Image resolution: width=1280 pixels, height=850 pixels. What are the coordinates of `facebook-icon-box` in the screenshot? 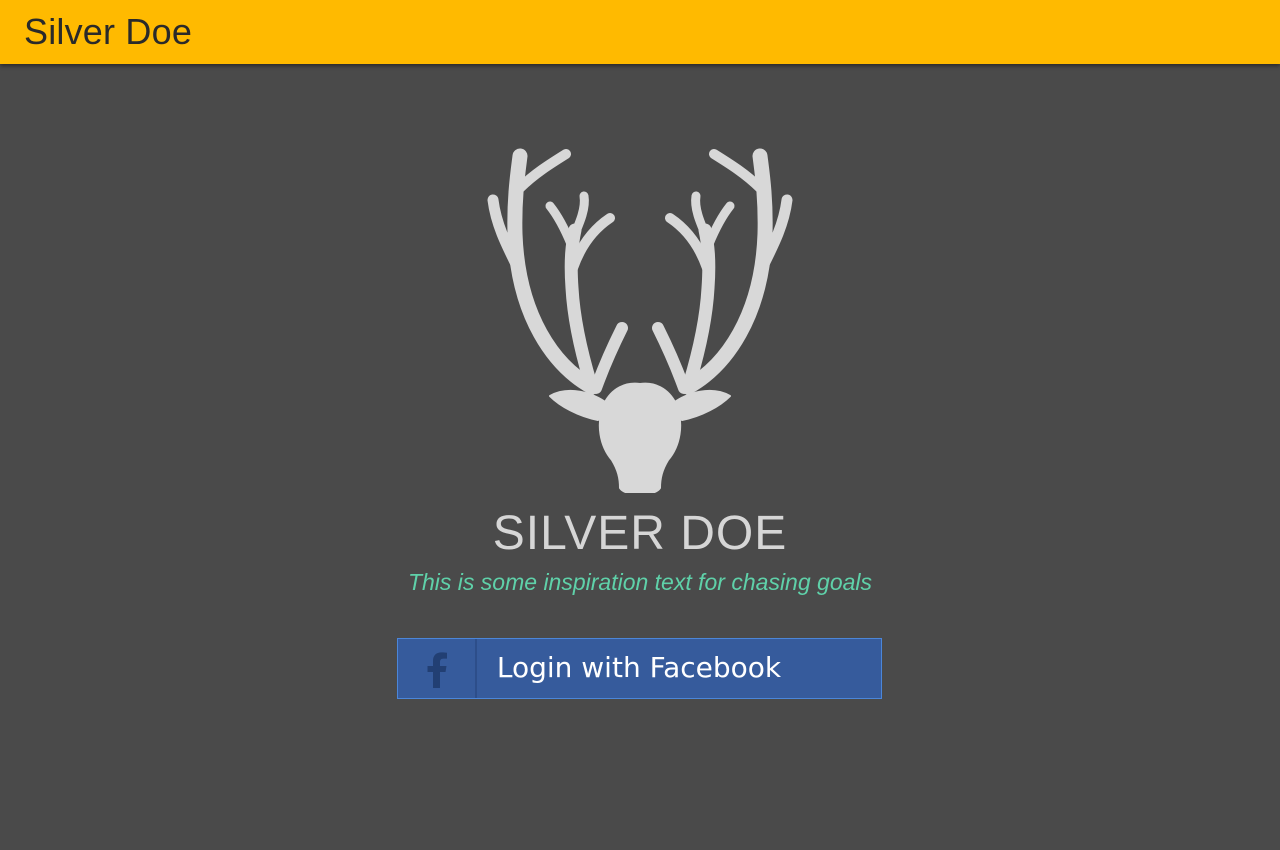 It's located at (437, 668).